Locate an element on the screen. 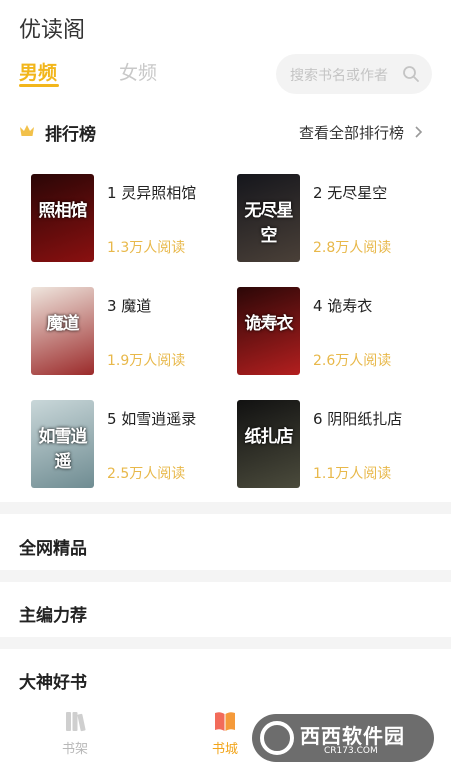 This screenshot has width=451, height=768. tab-active-indicator is located at coordinates (39, 85).